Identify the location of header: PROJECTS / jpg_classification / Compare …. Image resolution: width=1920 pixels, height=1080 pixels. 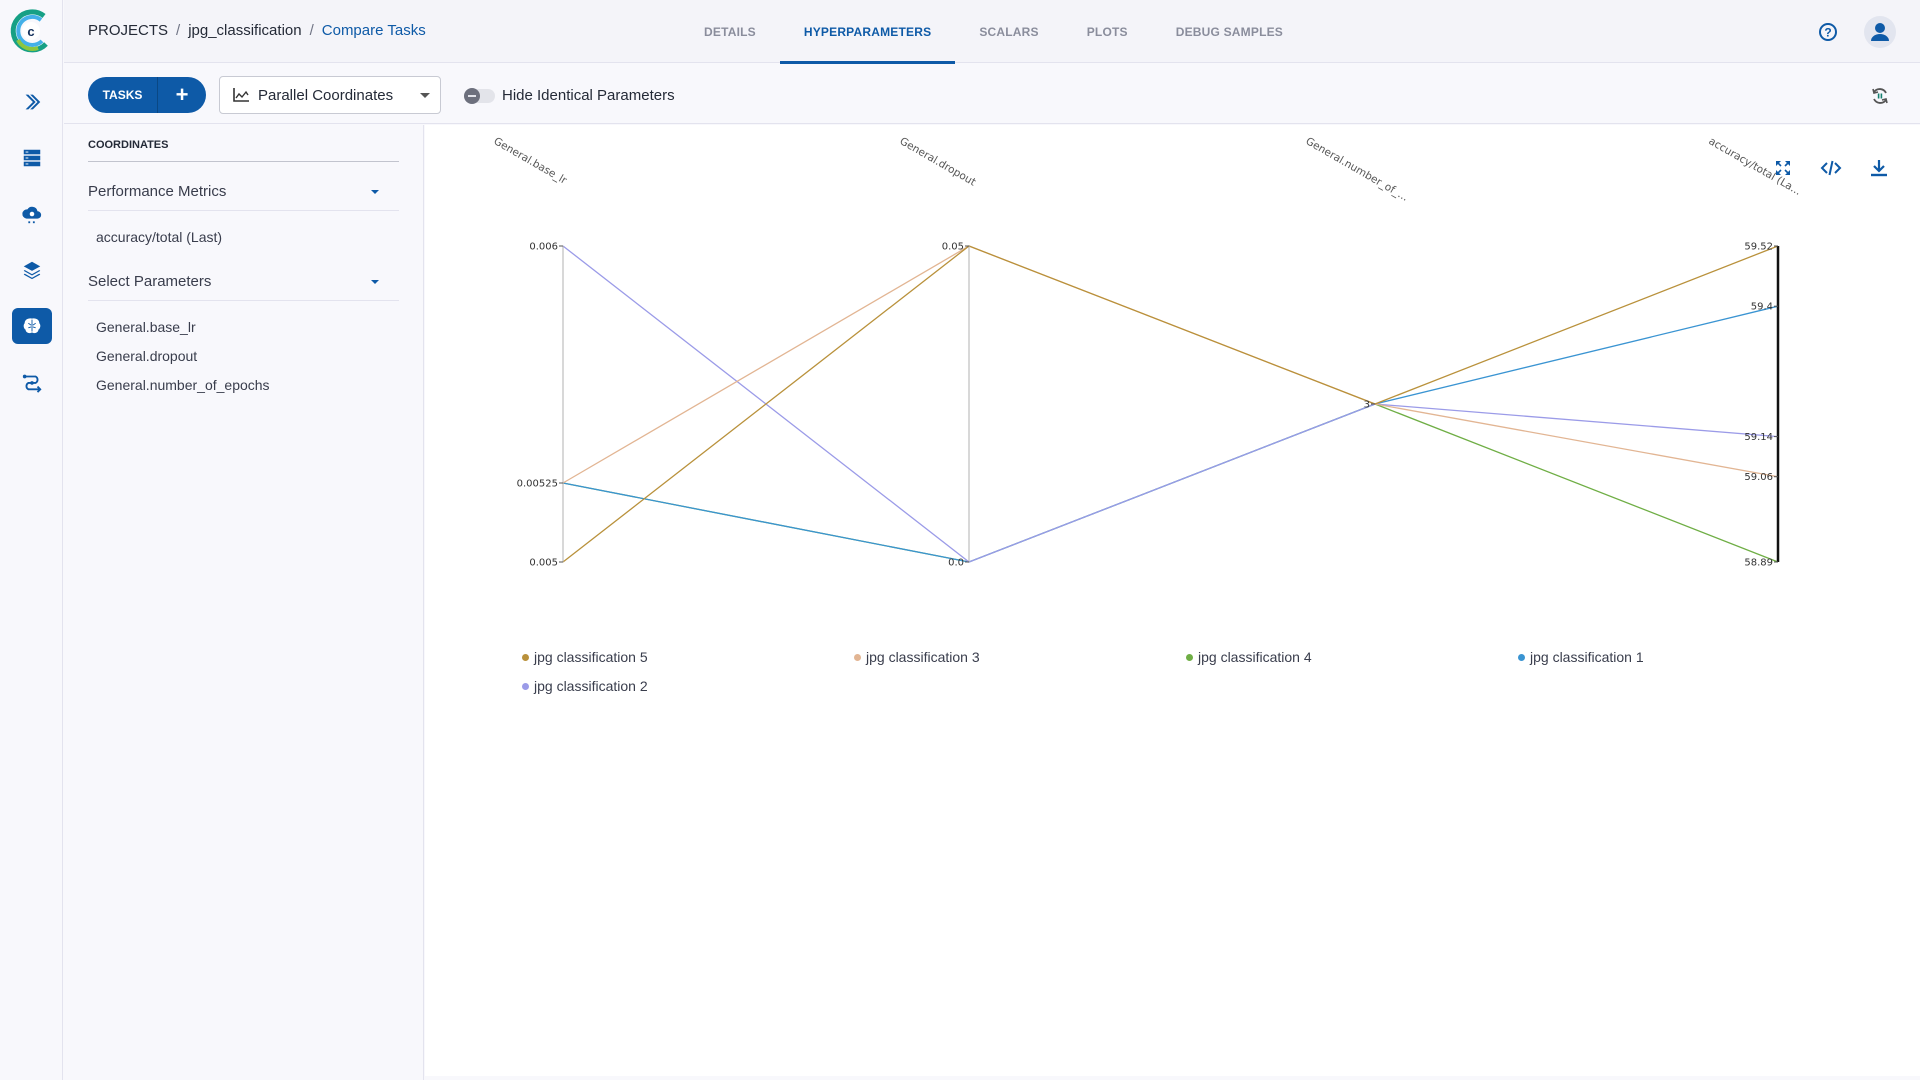
(992, 32).